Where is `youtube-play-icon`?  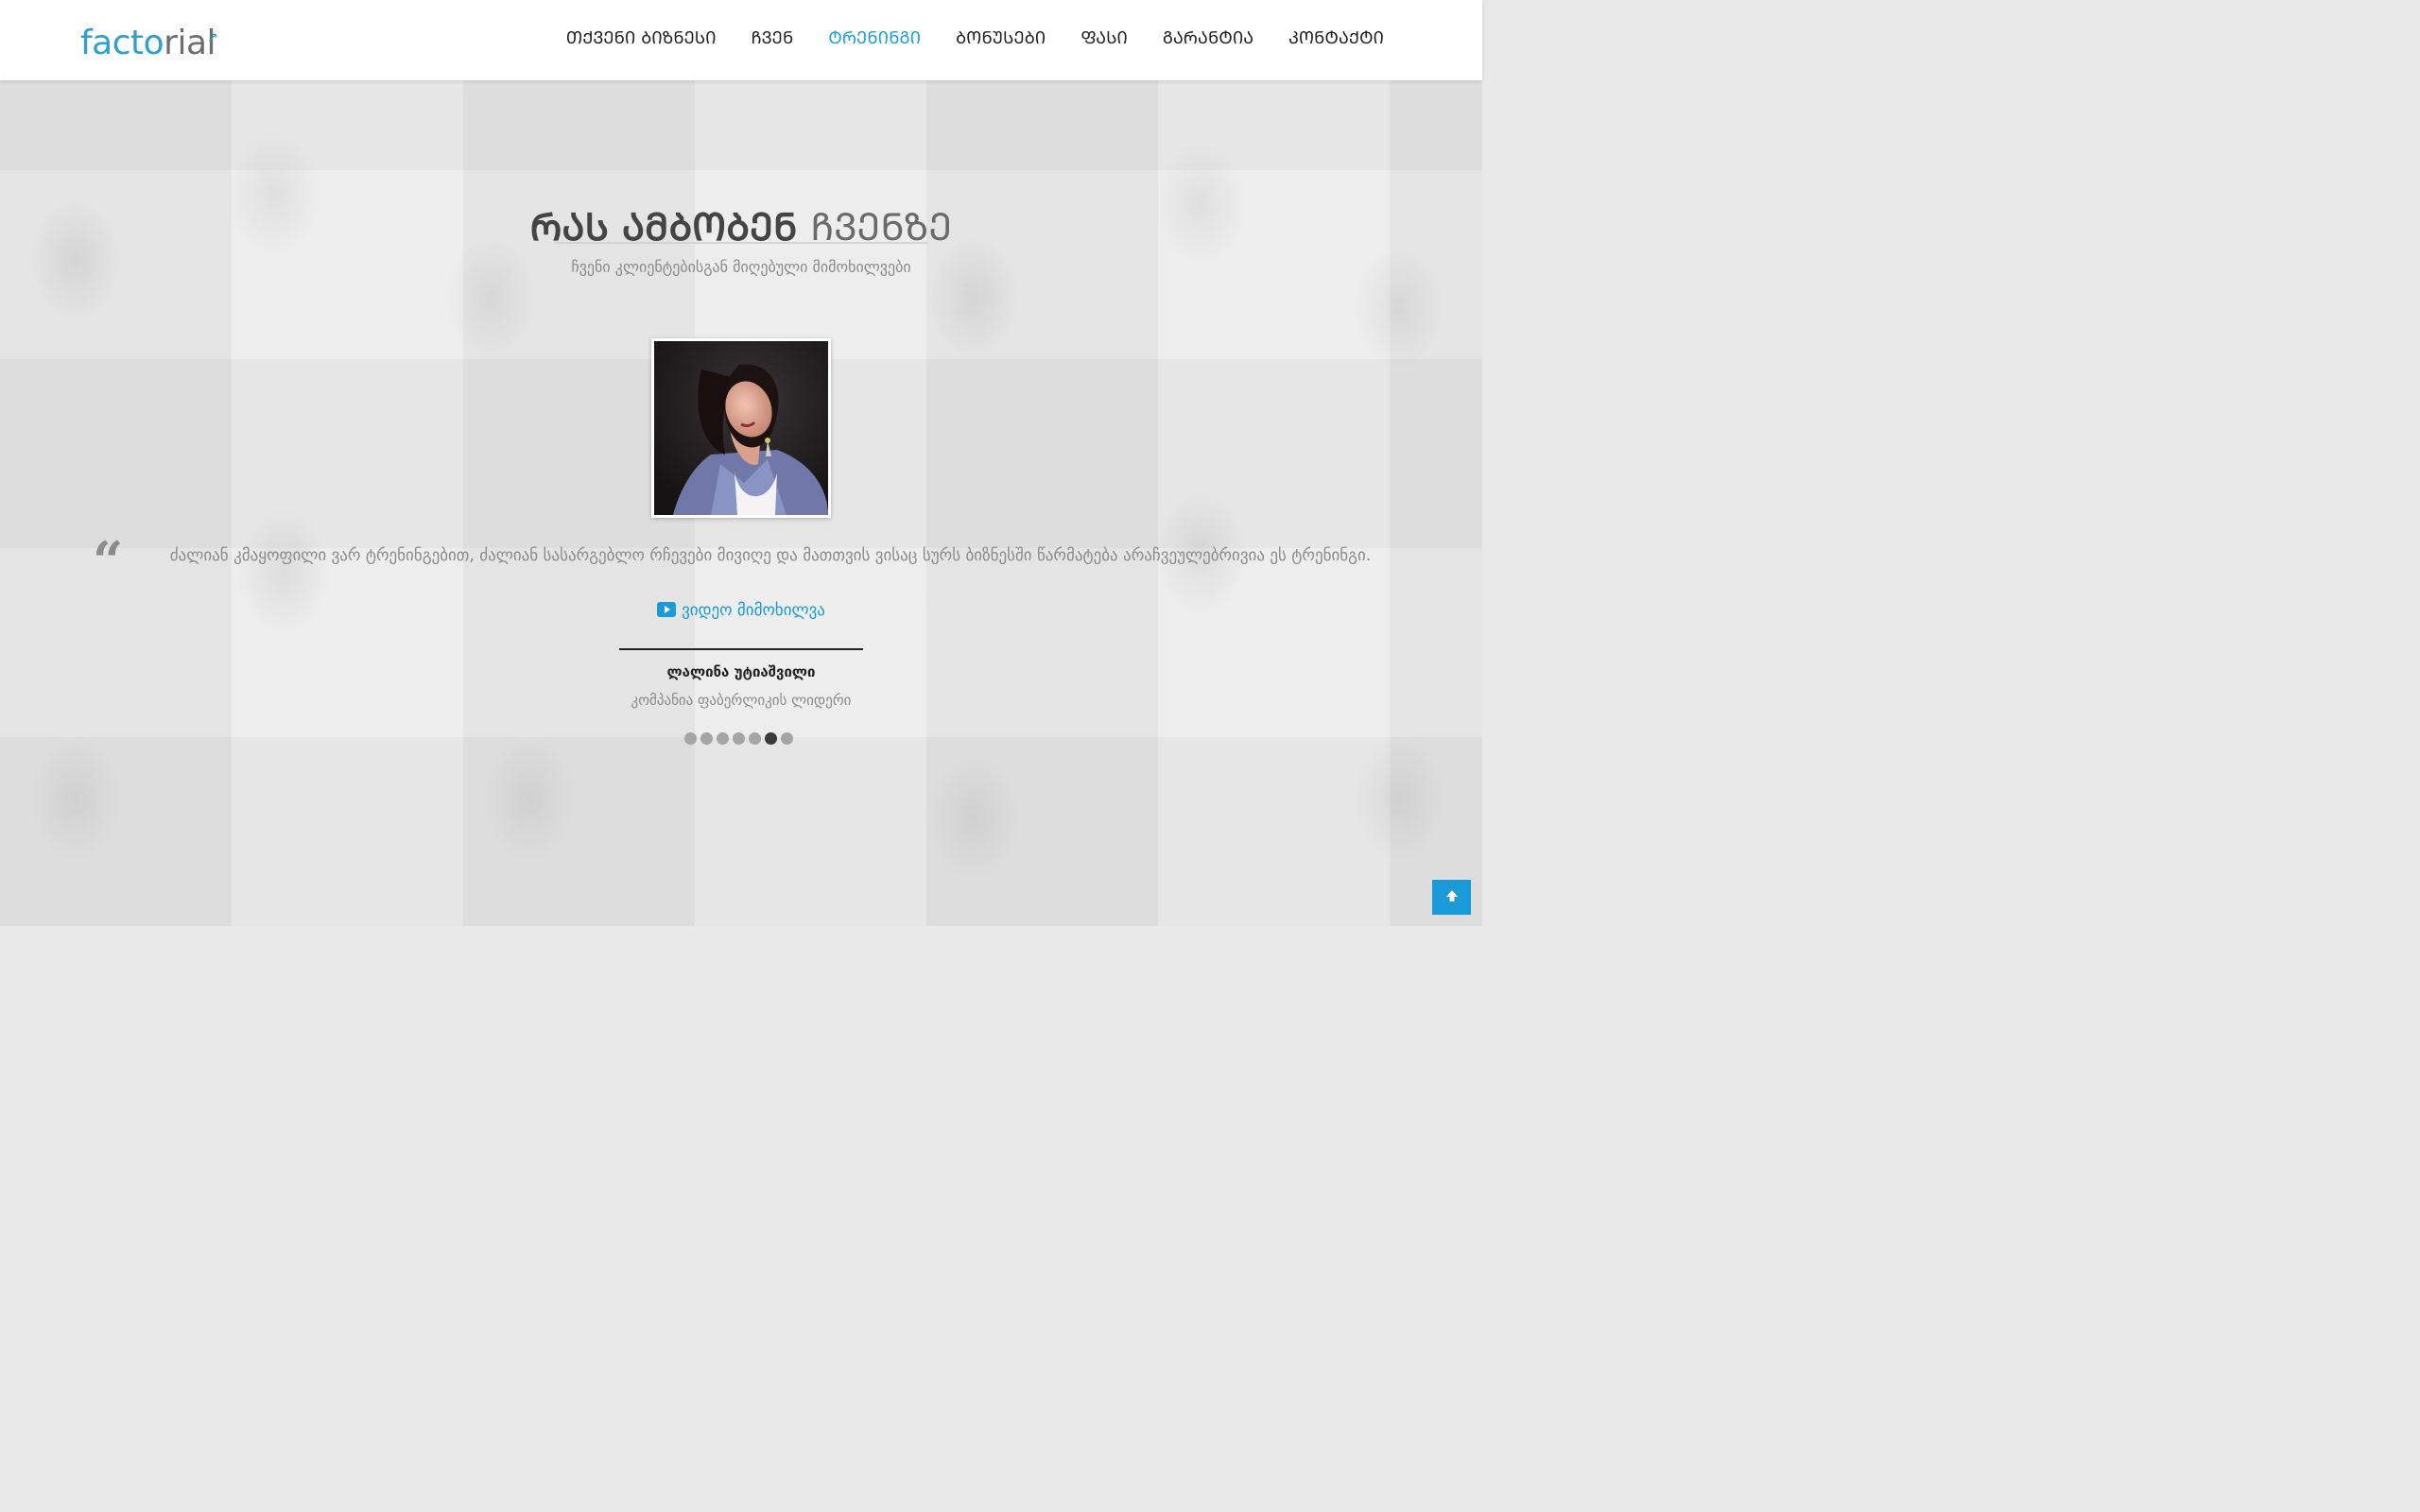
youtube-play-icon is located at coordinates (667, 612).